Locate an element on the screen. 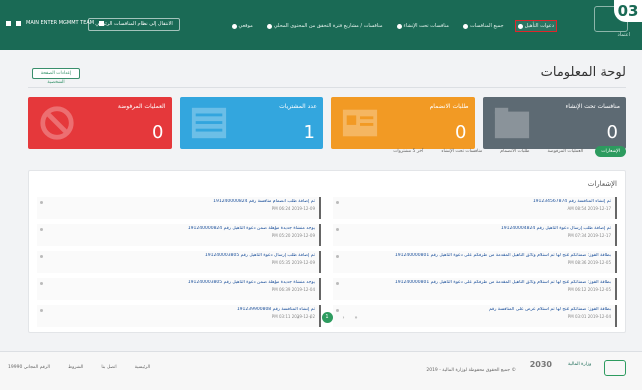  tab-join-requests: طلبات الانضمام is located at coordinates (514, 151).